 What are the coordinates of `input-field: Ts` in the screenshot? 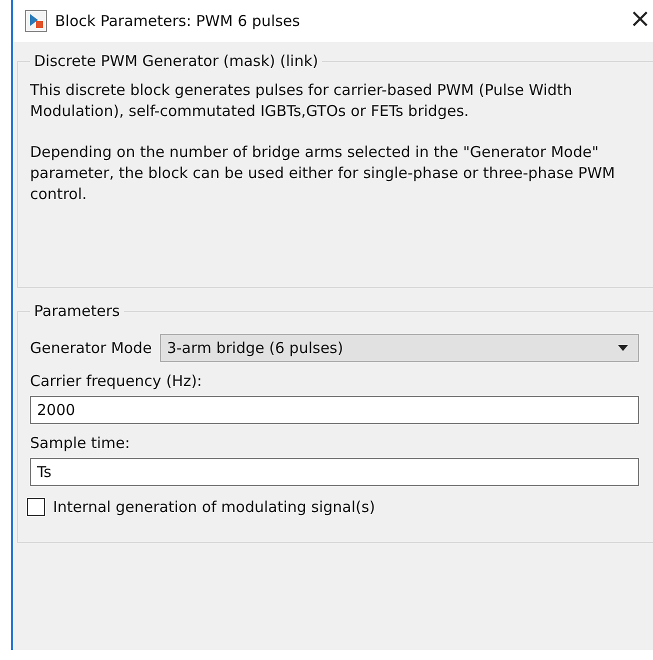 It's located at (334, 472).